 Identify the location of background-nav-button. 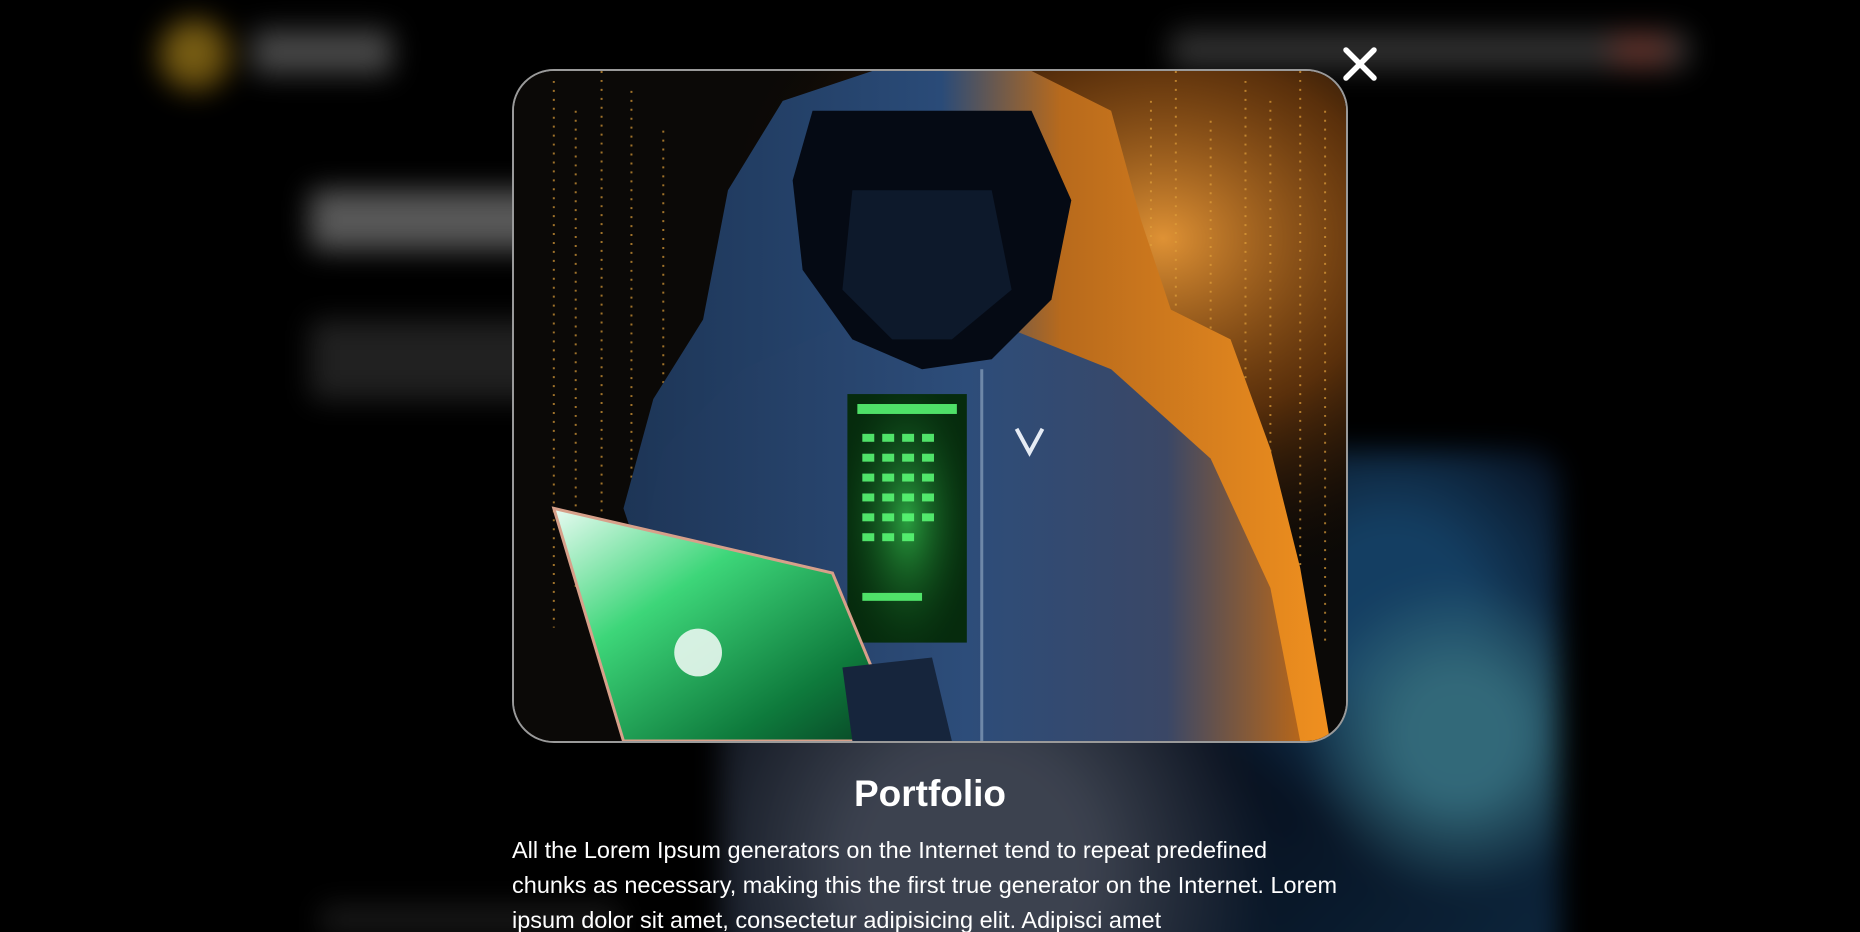
(1640, 50).